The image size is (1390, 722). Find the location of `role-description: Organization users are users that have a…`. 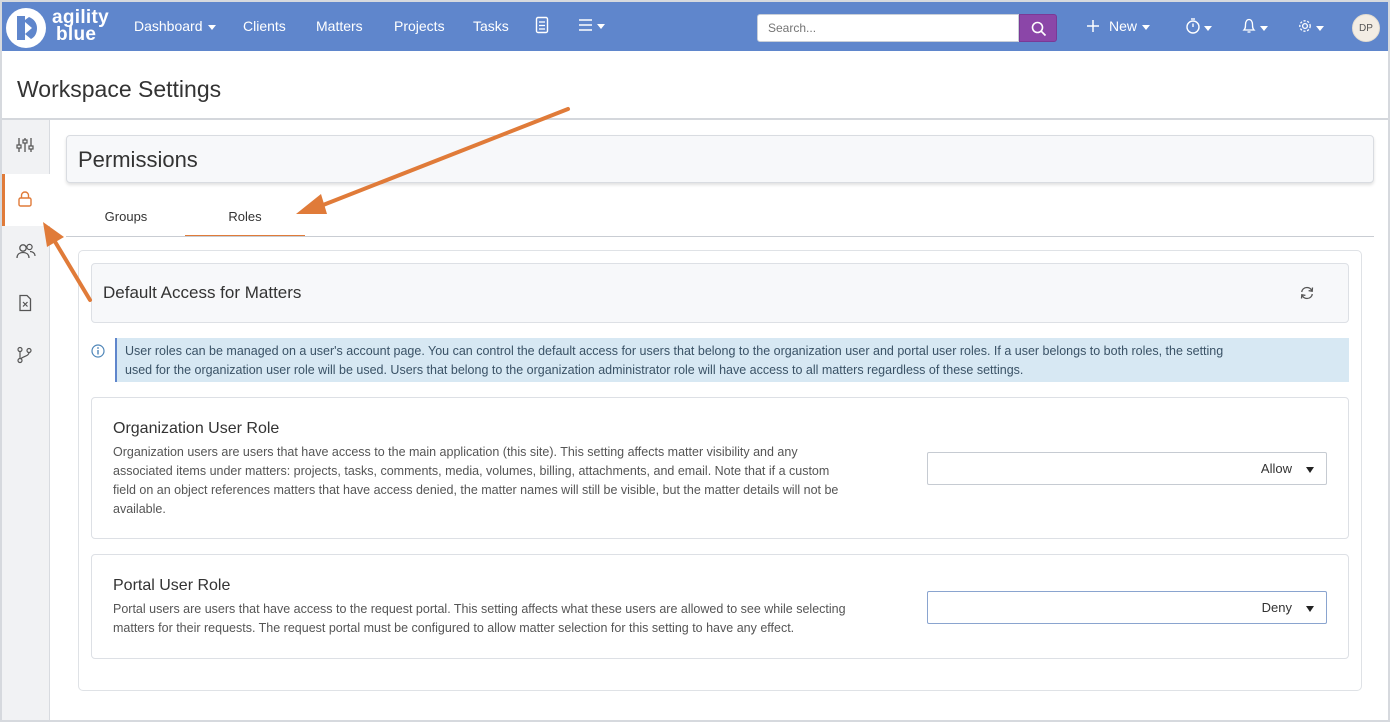

role-description: Organization users are users that have a… is located at coordinates (513, 481).